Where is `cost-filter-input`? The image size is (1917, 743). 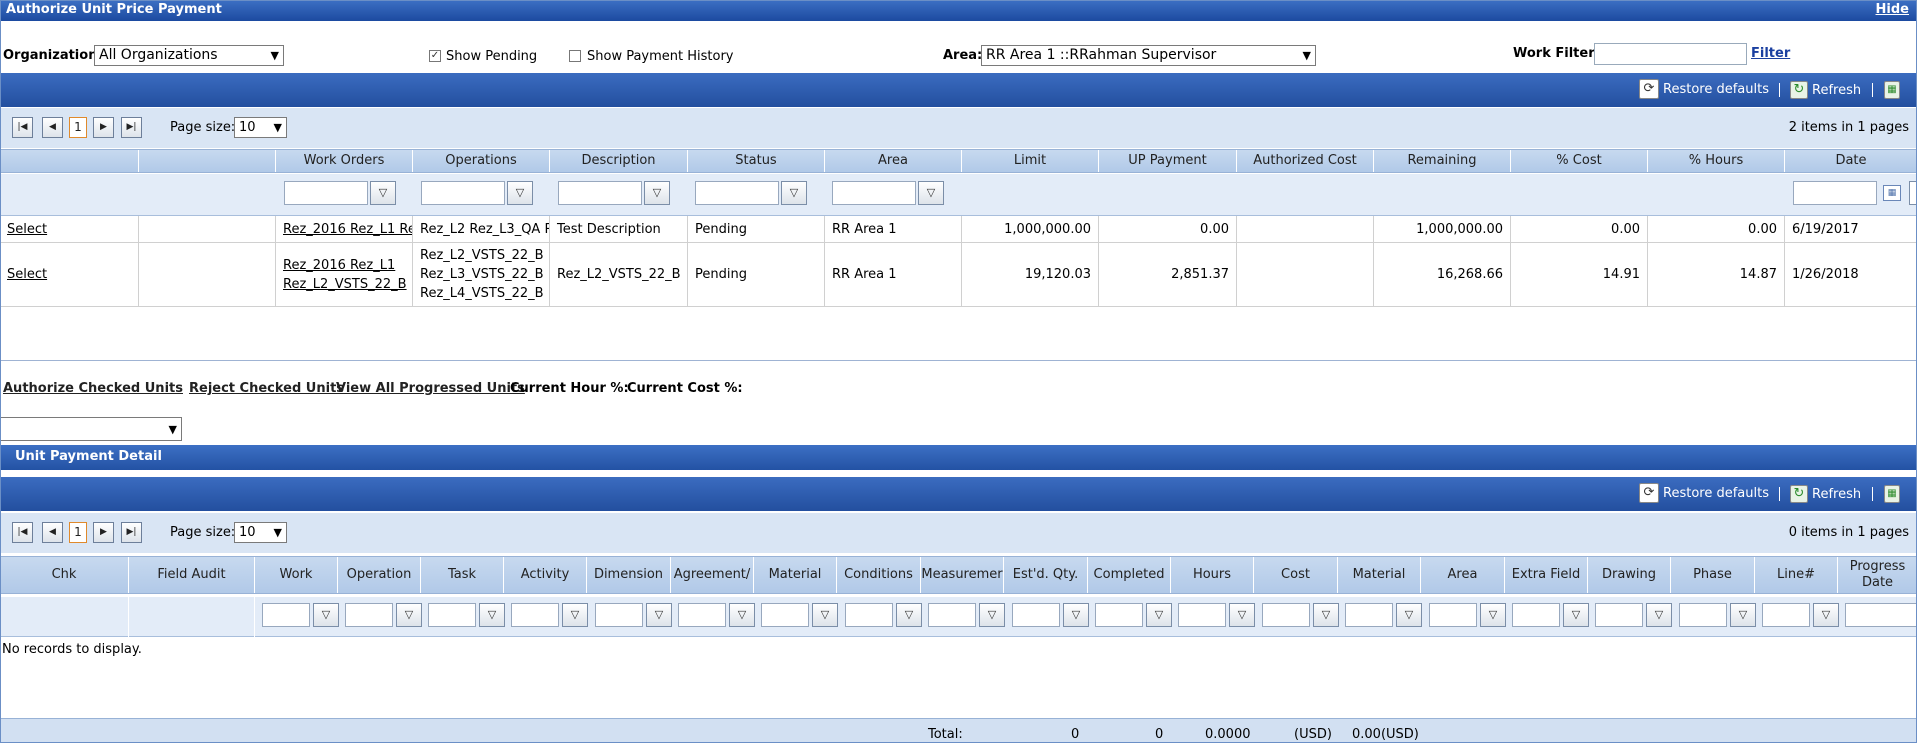 cost-filter-input is located at coordinates (1286, 615).